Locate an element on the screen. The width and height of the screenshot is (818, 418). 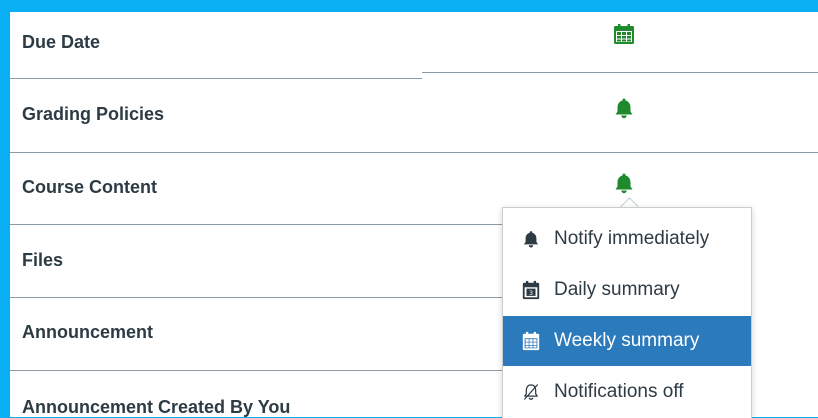
menu-item-daily-summary: 3 Daily summary is located at coordinates (627, 290).